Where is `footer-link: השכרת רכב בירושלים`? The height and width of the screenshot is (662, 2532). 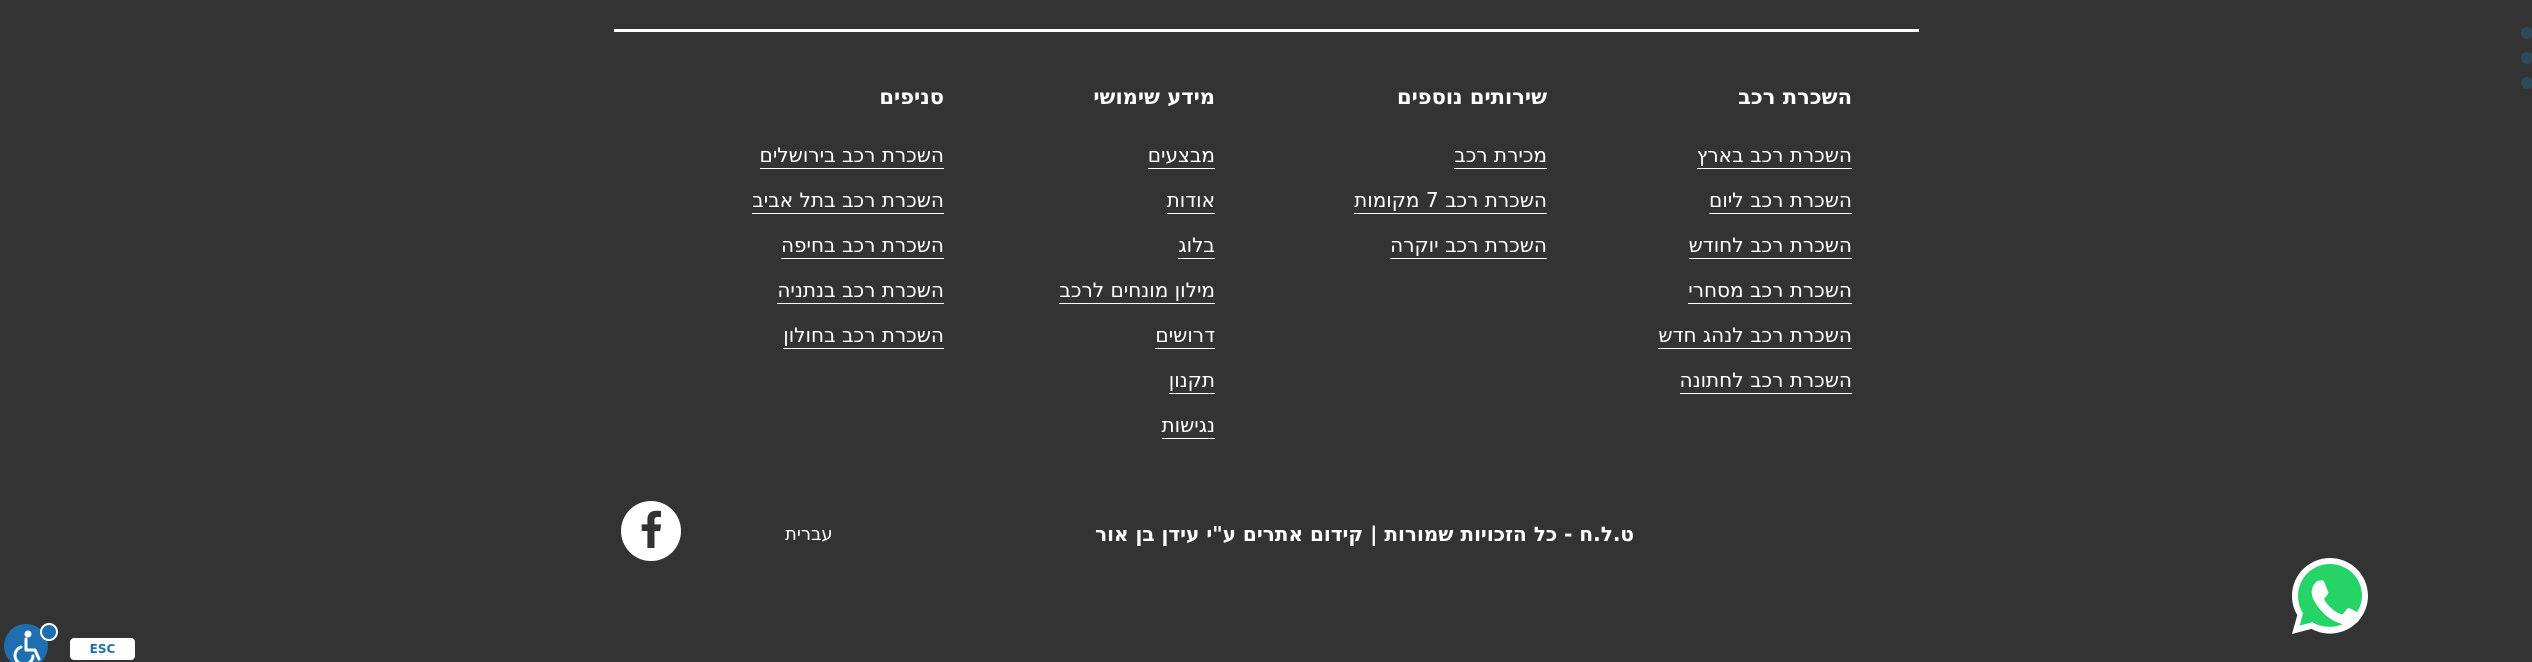
footer-link: השכרת רכב בירושלים is located at coordinates (851, 156).